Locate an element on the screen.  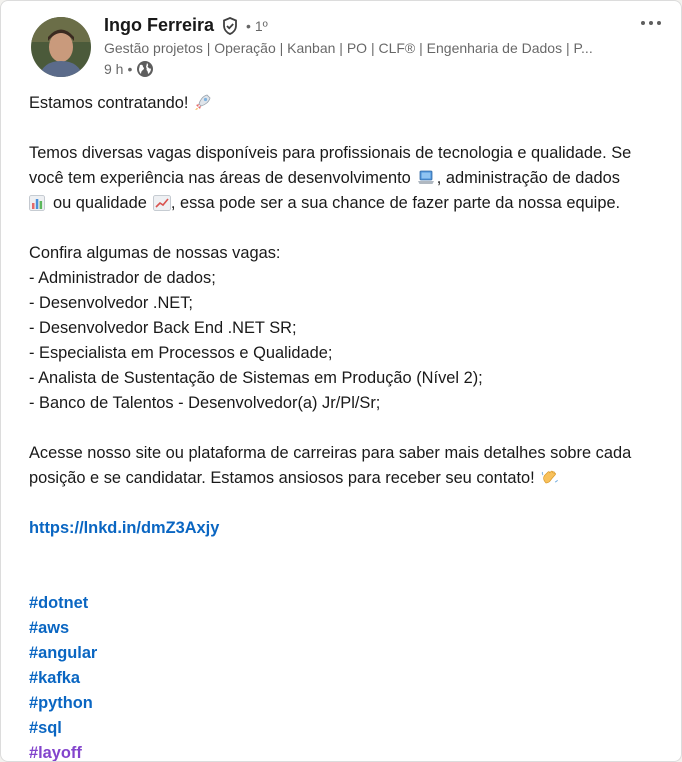
job-item: - Desenvolvedor .NET; is located at coordinates (111, 303).